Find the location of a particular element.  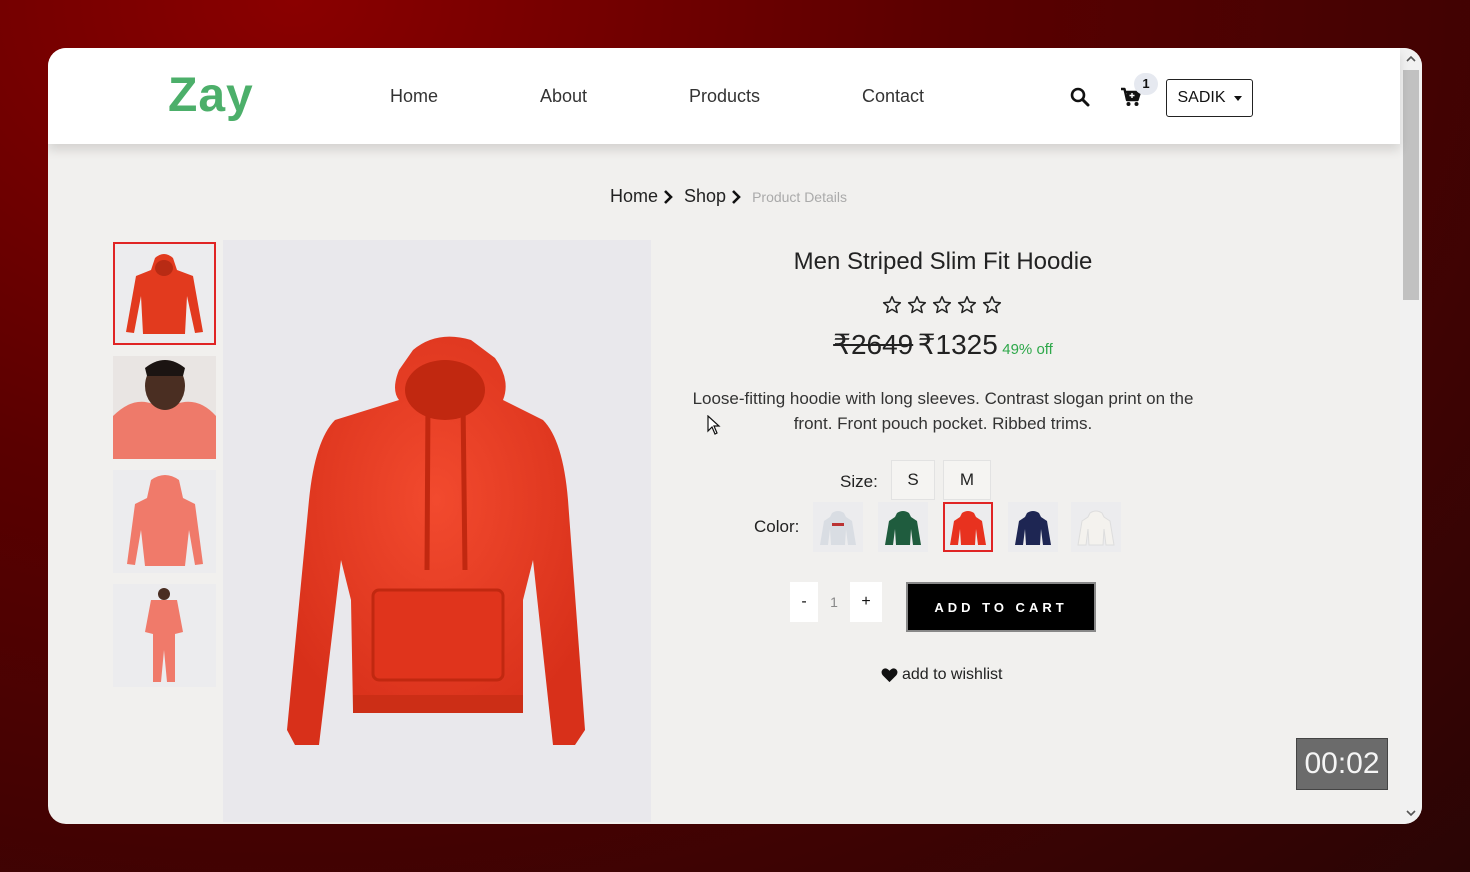

price-row: ₹2649 ₹1325 49% off is located at coordinates (943, 344).